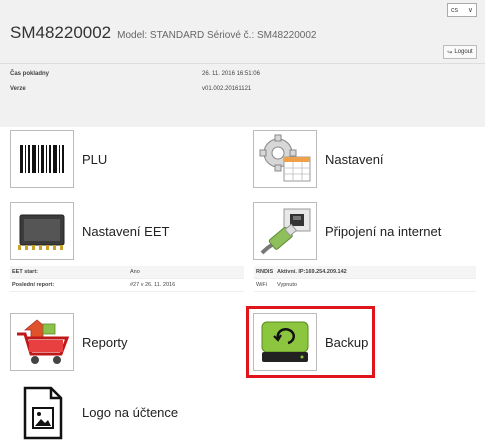 The height and width of the screenshot is (440, 485). Describe the element at coordinates (153, 285) in the screenshot. I see `status-value: #27 v 26. 11. 2016` at that location.